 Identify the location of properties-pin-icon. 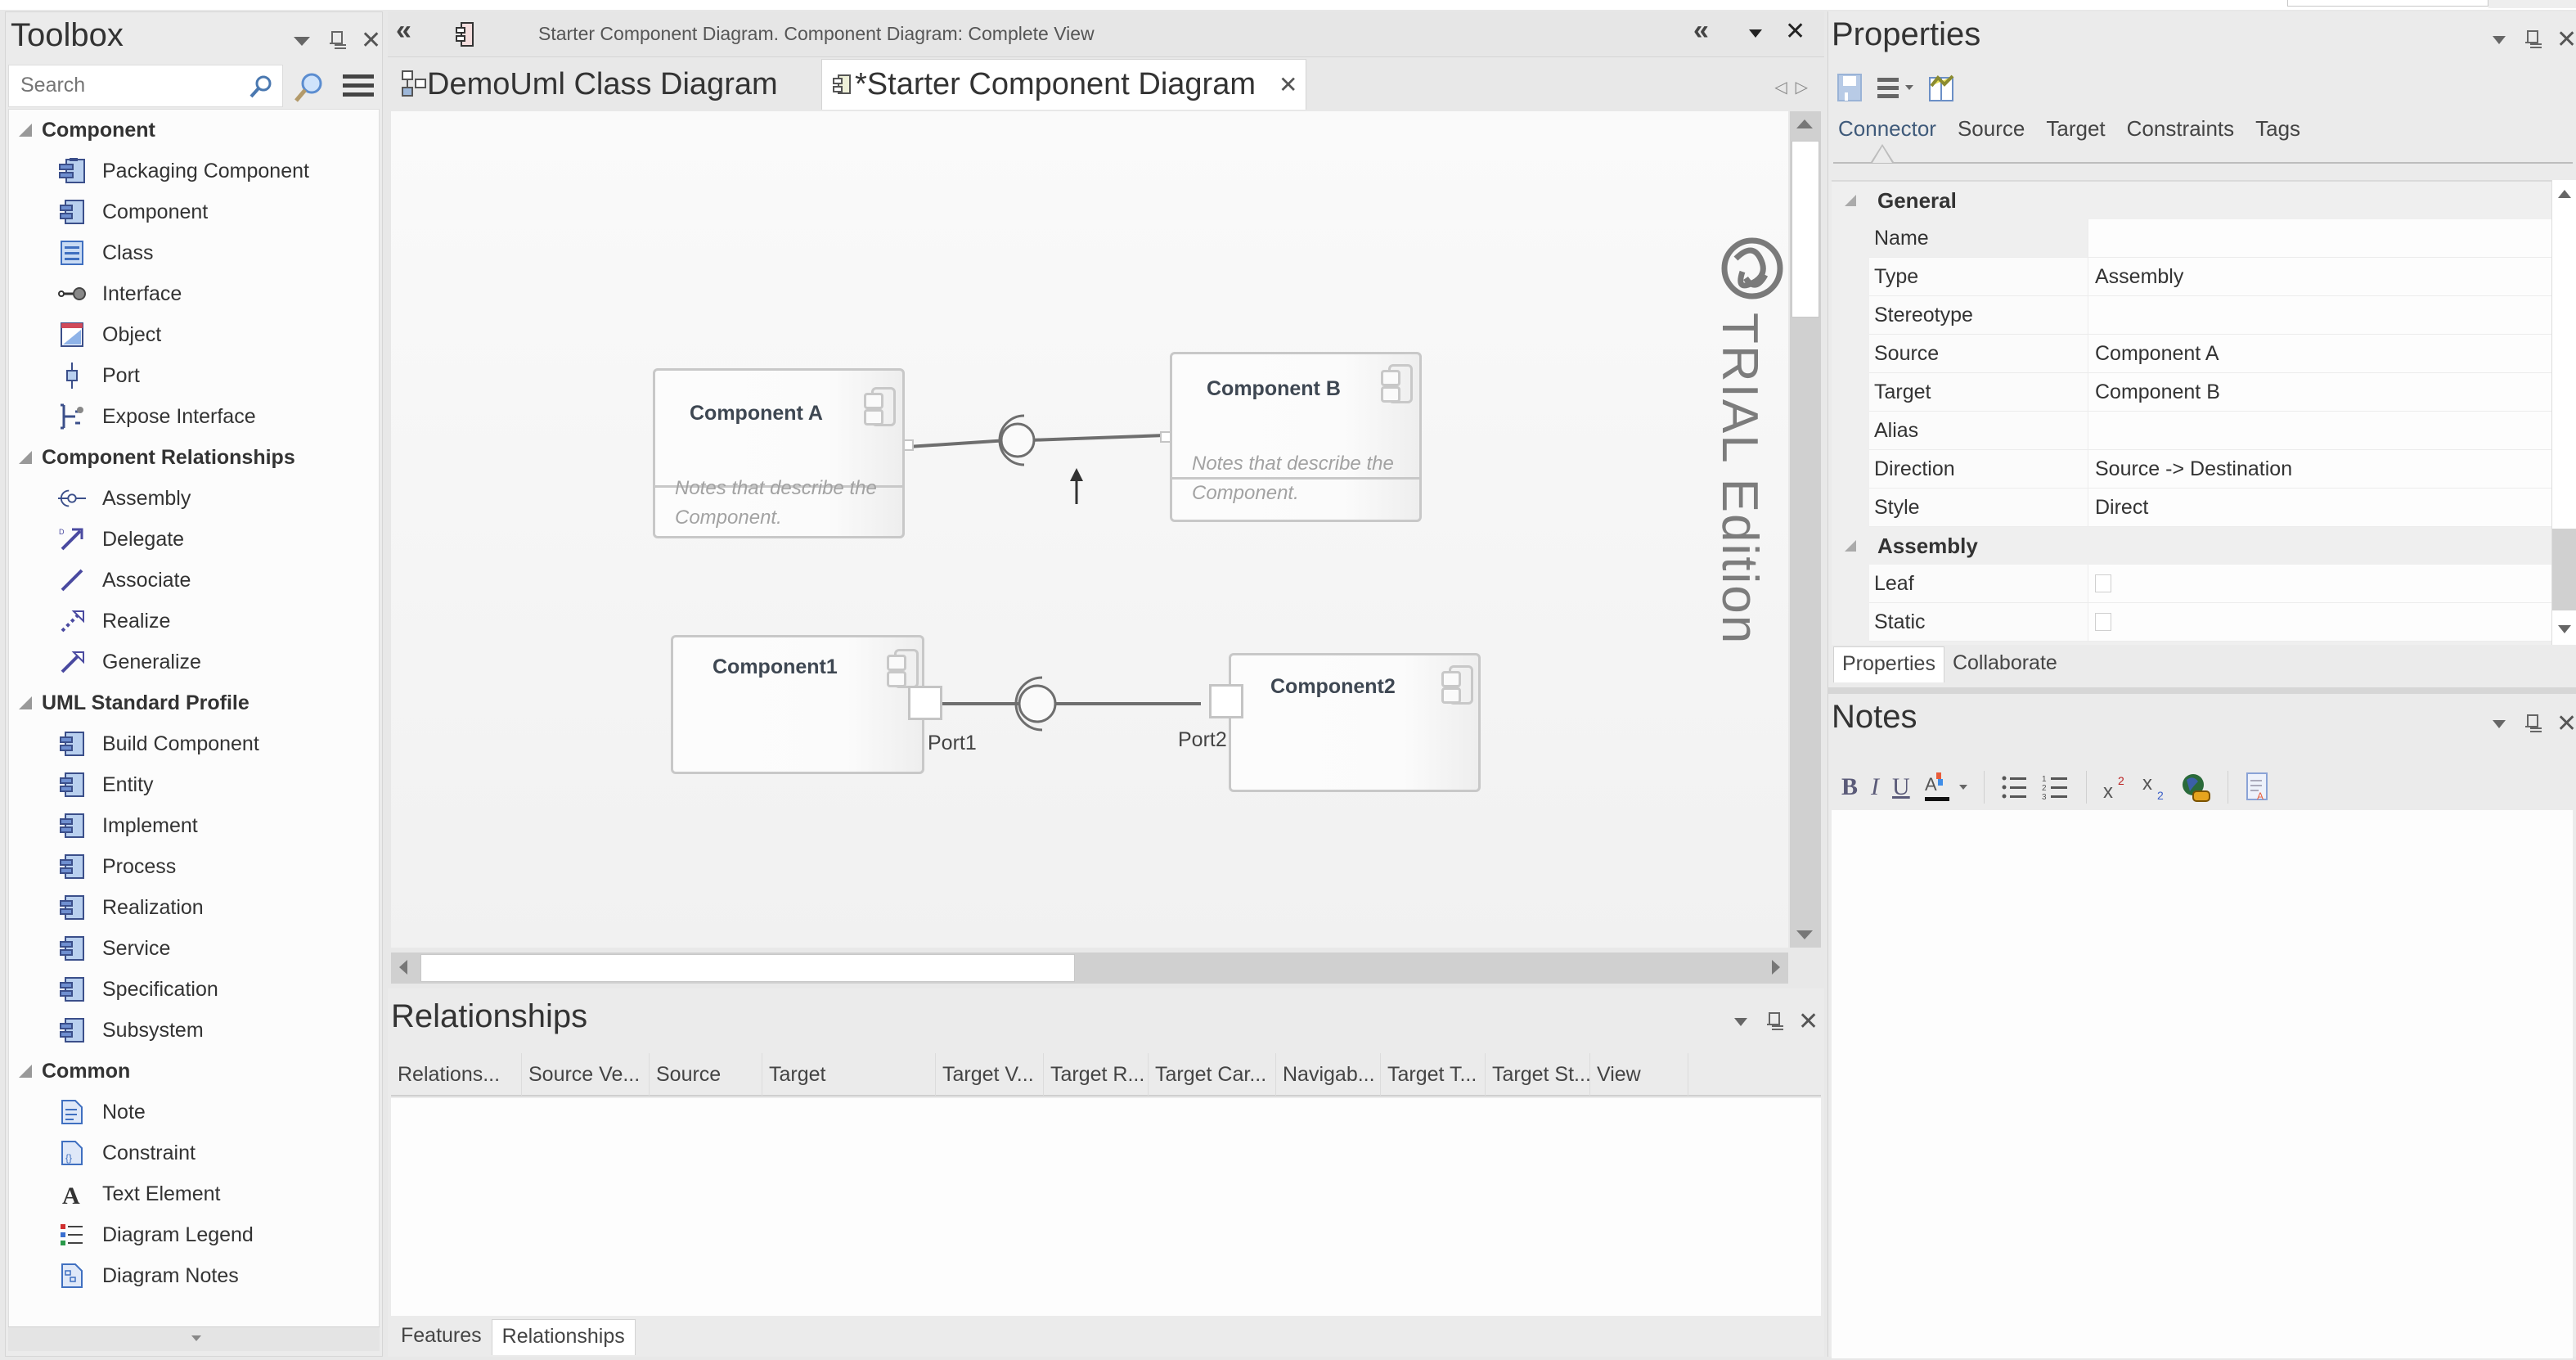
(2532, 40).